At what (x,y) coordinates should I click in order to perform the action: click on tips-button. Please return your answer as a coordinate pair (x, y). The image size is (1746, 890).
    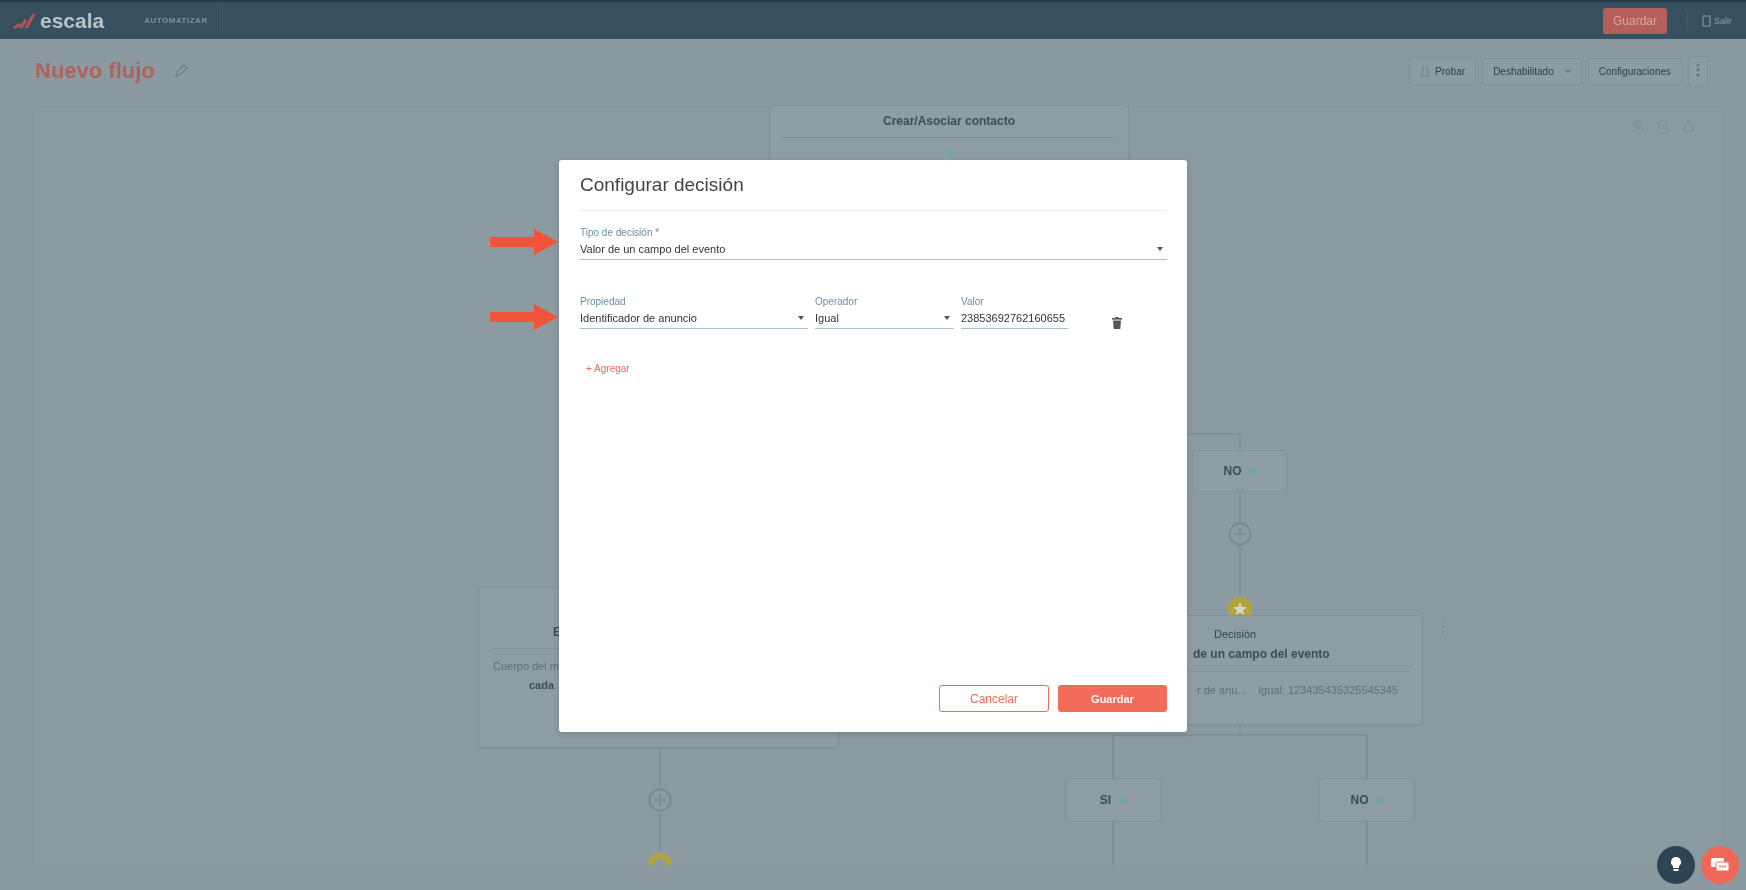
    Looking at the image, I should click on (1676, 865).